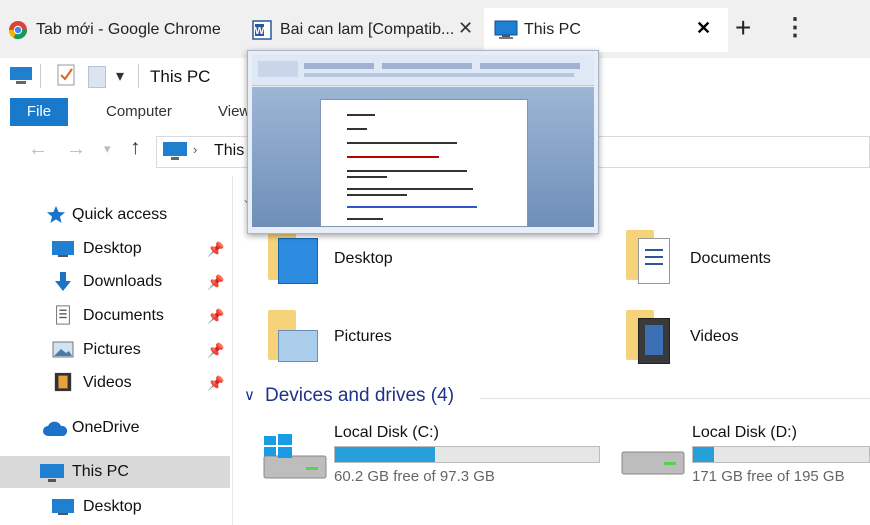 This screenshot has height=525, width=870. What do you see at coordinates (107, 149) in the screenshot?
I see `recent-locations-icon: ▾` at bounding box center [107, 149].